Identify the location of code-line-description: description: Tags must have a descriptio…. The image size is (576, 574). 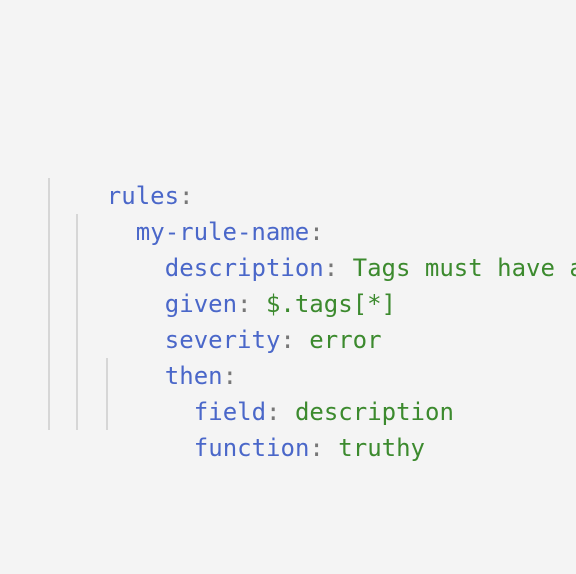
(341, 248).